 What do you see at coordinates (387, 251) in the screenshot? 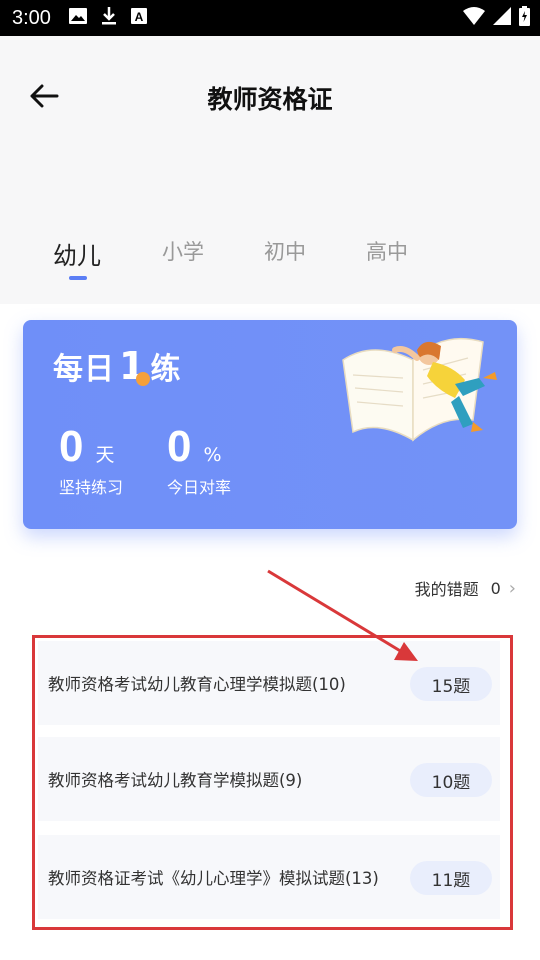
I see `tab-senior-high: 高中` at bounding box center [387, 251].